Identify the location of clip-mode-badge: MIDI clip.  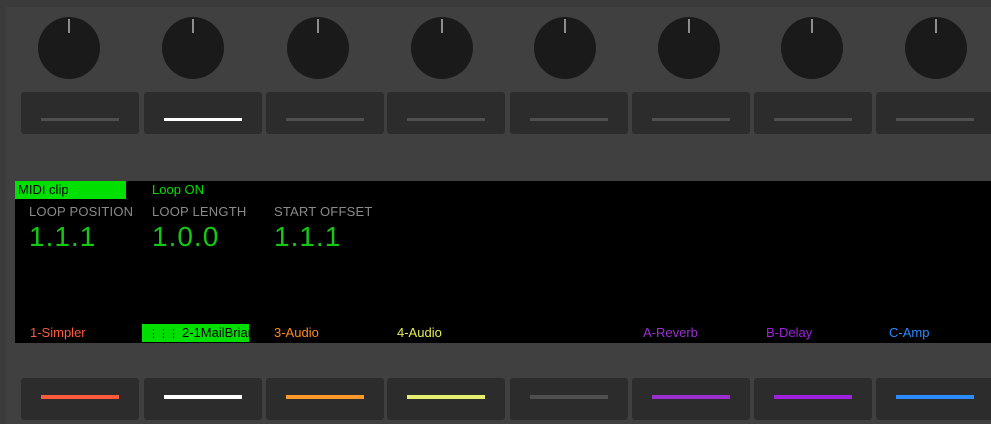
(70, 190).